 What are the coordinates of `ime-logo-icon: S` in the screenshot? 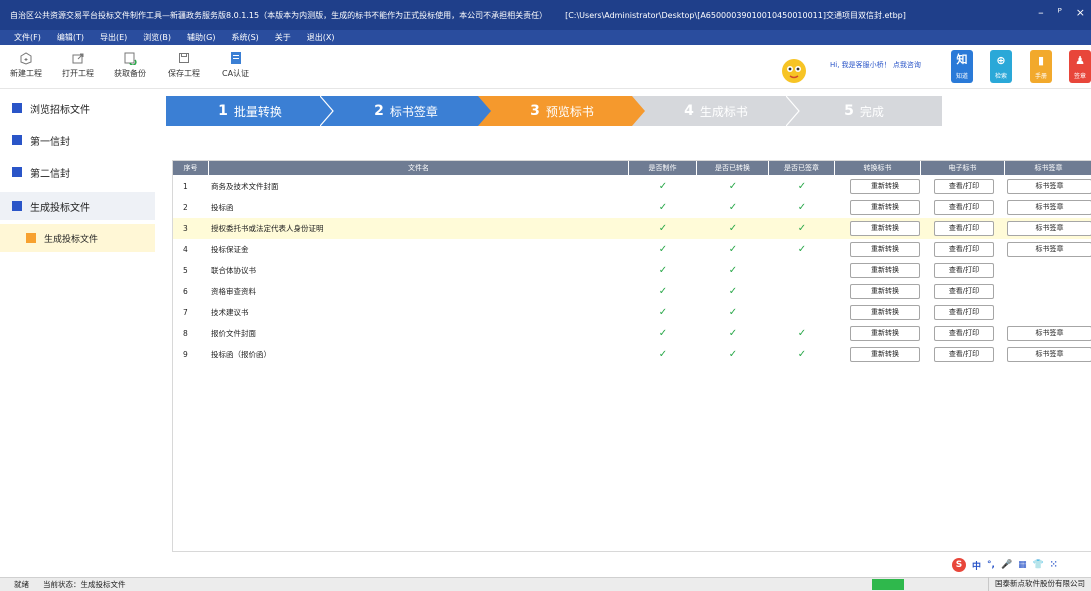 It's located at (959, 565).